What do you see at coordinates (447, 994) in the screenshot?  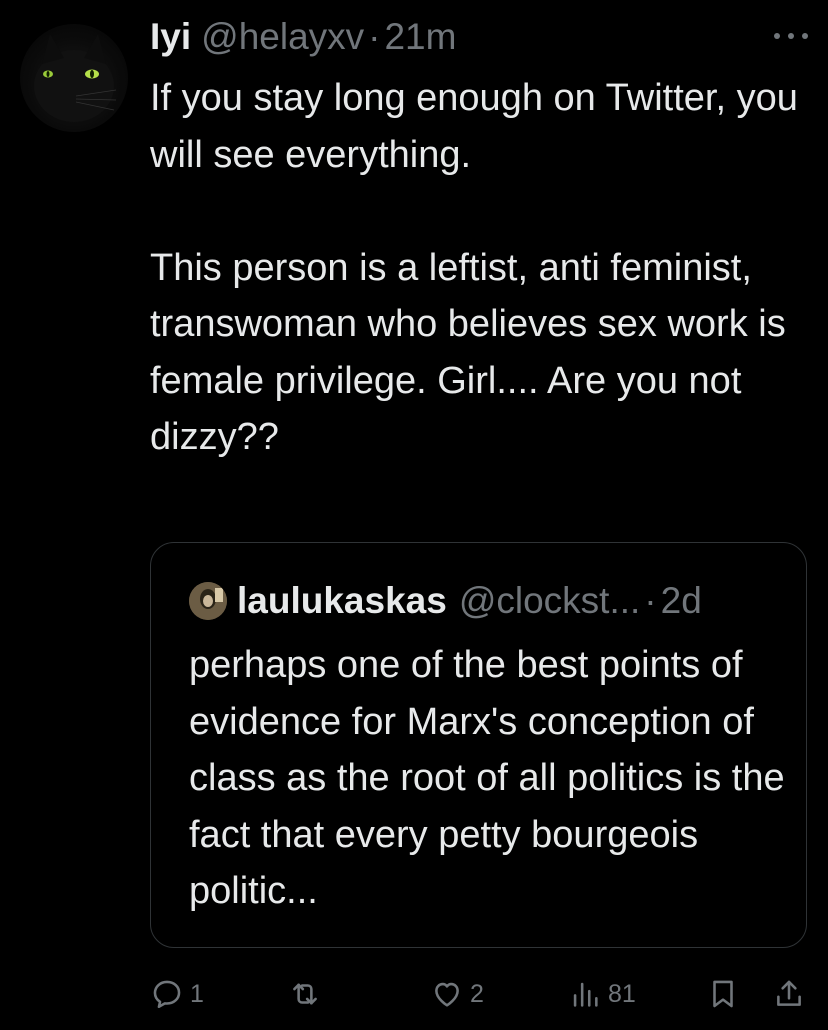 I see `heart-icon` at bounding box center [447, 994].